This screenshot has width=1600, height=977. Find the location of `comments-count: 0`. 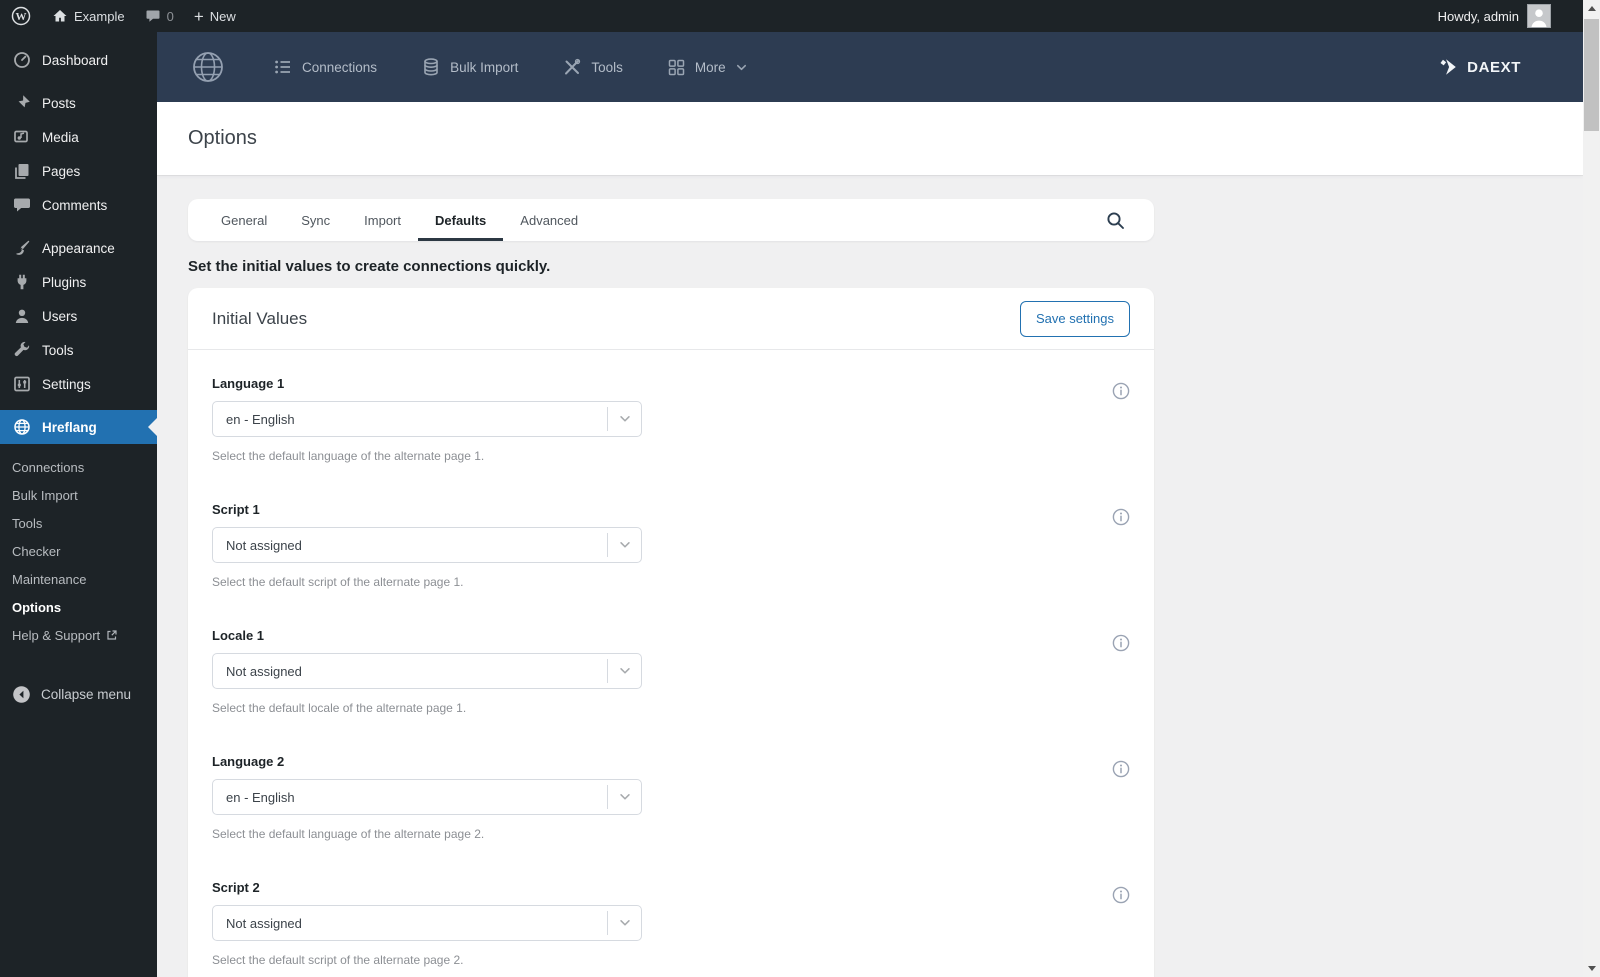

comments-count: 0 is located at coordinates (170, 16).